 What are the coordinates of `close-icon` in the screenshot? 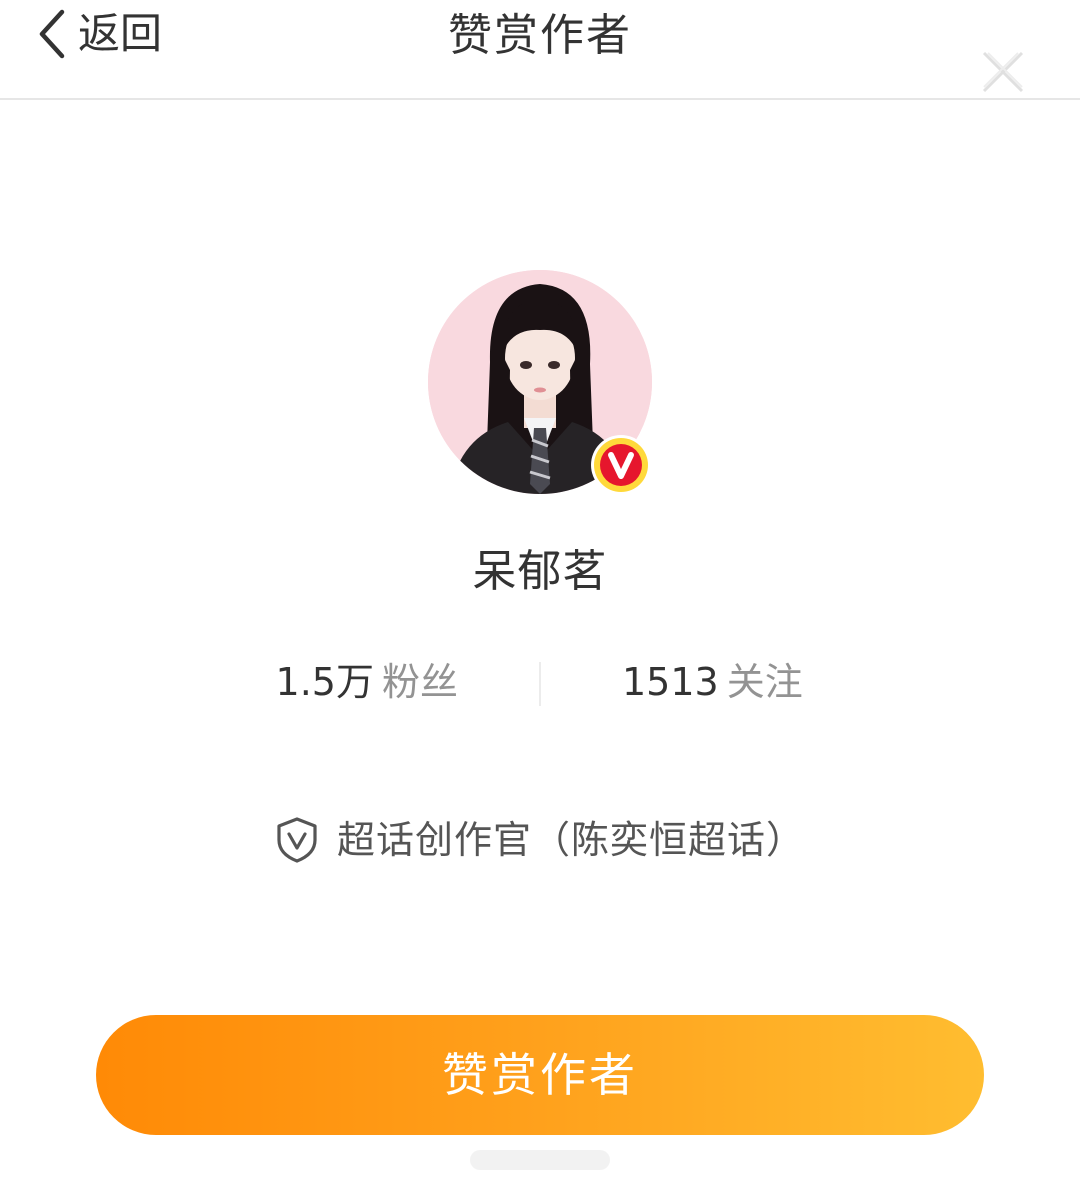 It's located at (1003, 74).